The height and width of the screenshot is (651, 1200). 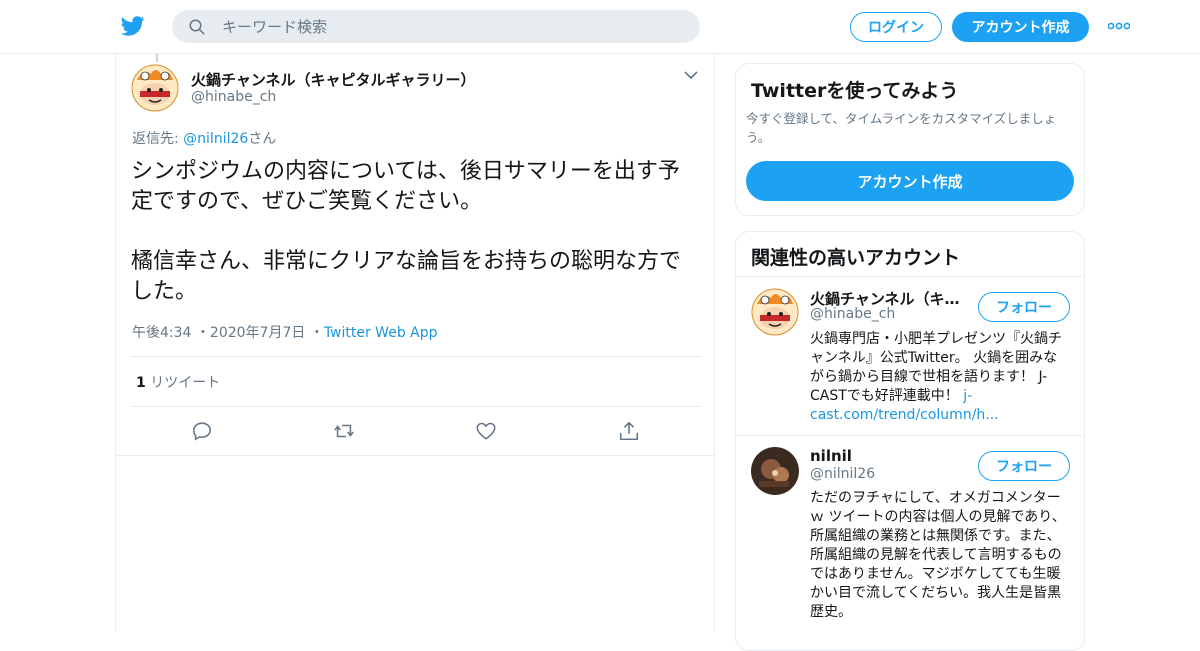 I want to click on avatar, so click(x=155, y=88).